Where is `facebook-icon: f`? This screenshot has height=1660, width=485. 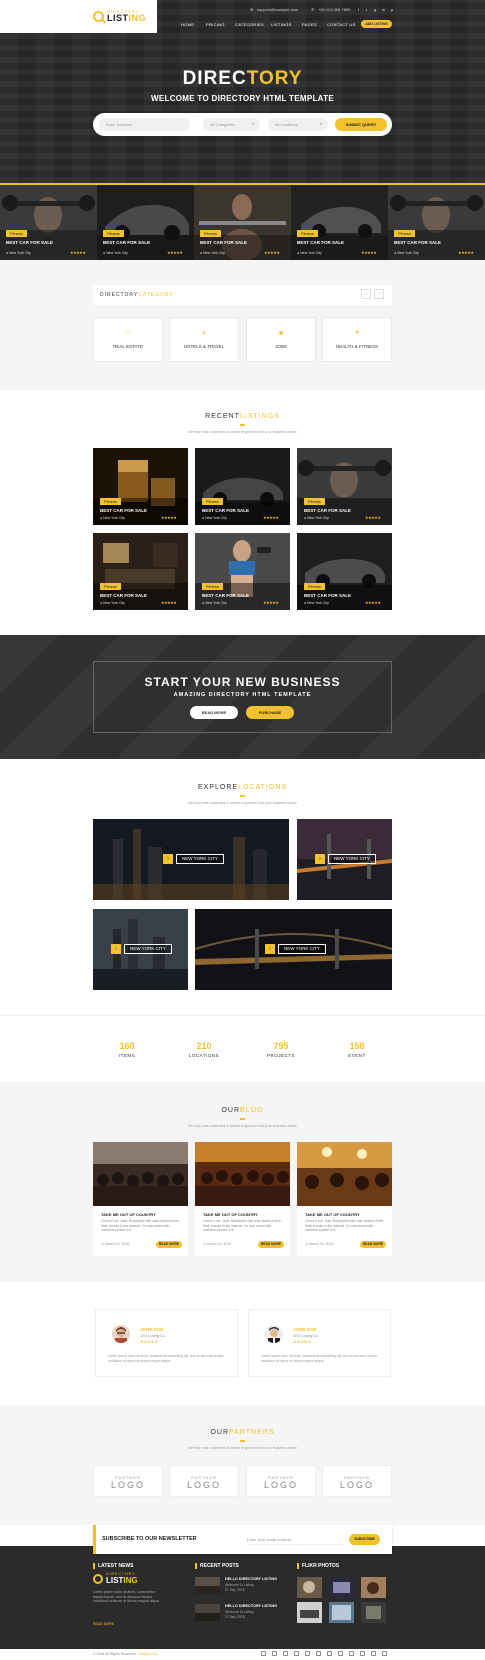 facebook-icon: f is located at coordinates (358, 9).